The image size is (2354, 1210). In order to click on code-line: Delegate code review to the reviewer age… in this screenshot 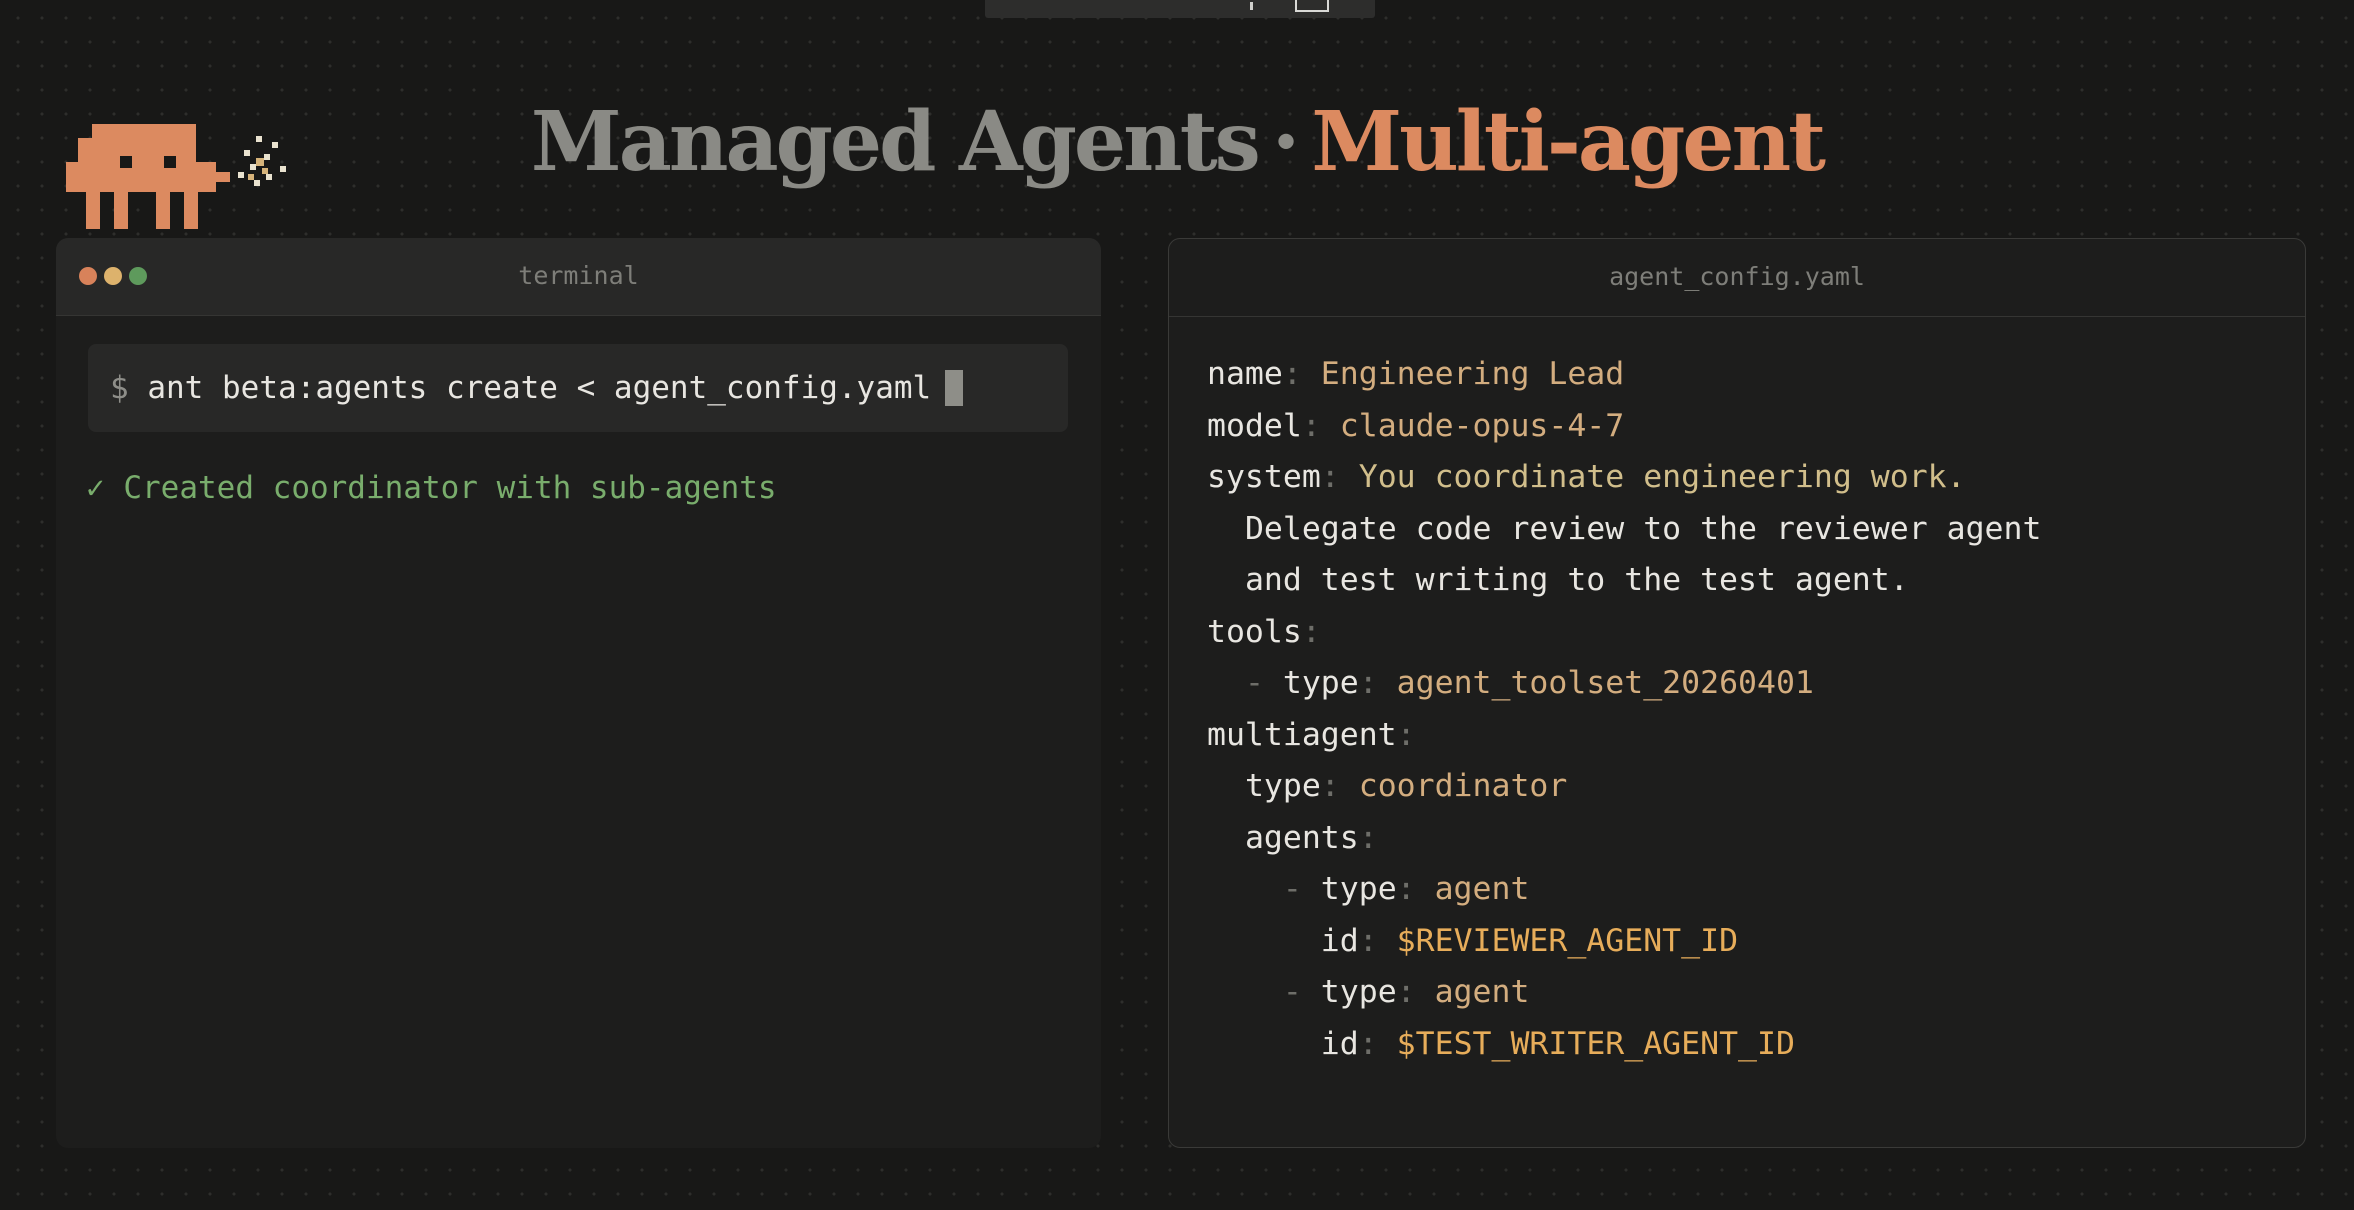, I will do `click(1624, 530)`.